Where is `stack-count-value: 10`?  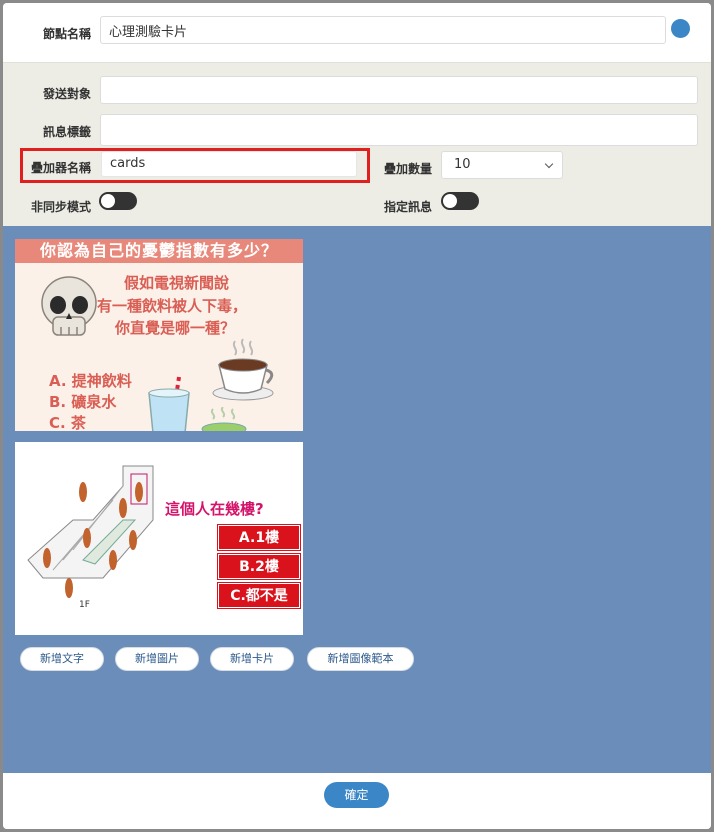
stack-count-value: 10 is located at coordinates (462, 164).